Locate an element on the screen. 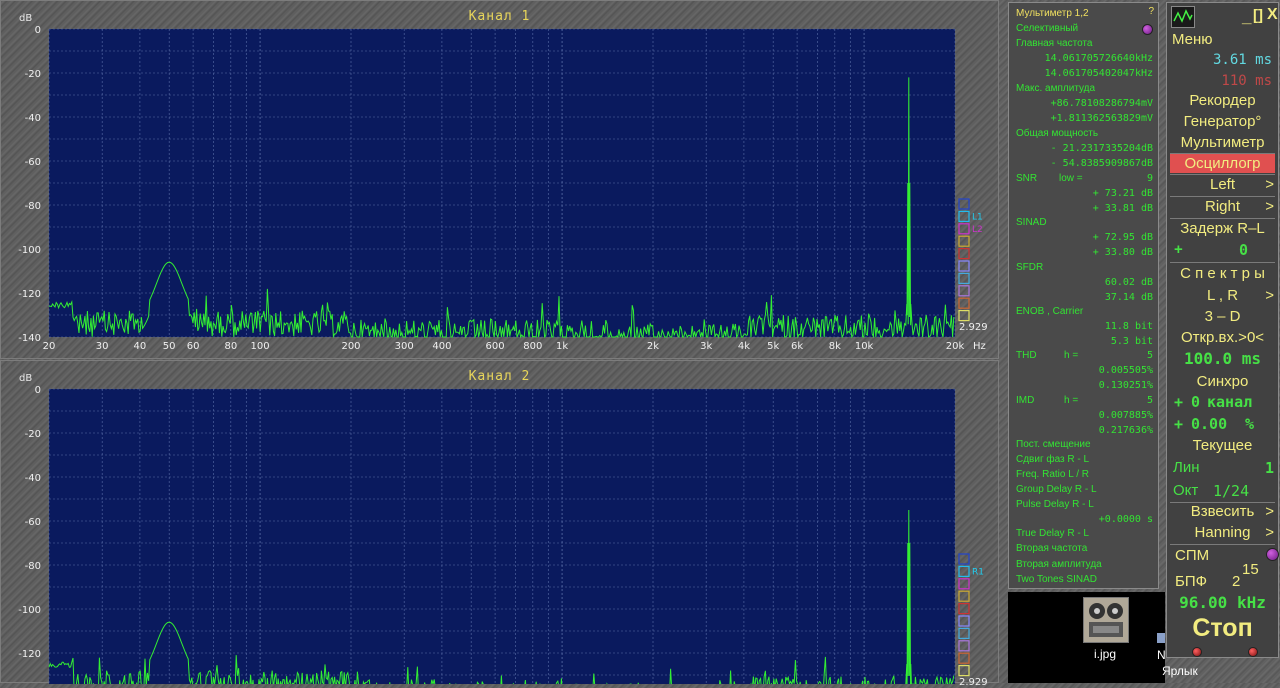 This screenshot has width=1280, height=688. sfdr-ch2: 37.14 dB is located at coordinates (1128, 297).